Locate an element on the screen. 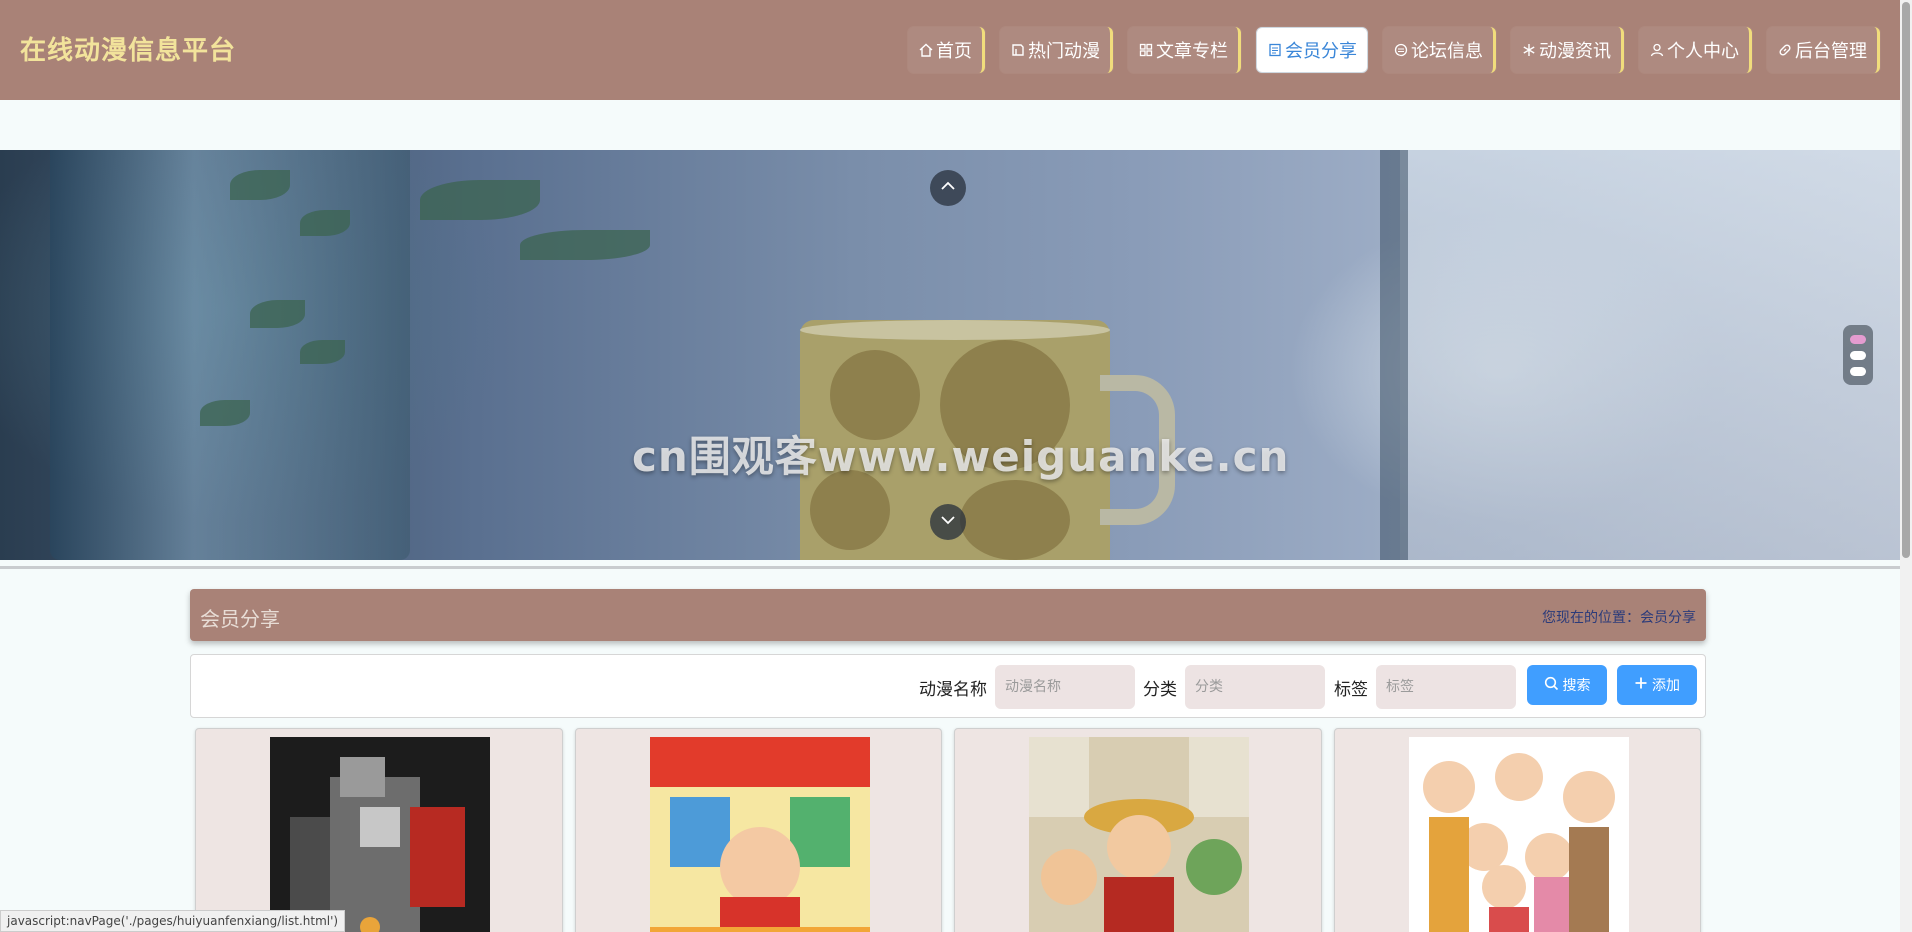 The height and width of the screenshot is (932, 1912). nav-label: 论坛信息 is located at coordinates (1447, 51).